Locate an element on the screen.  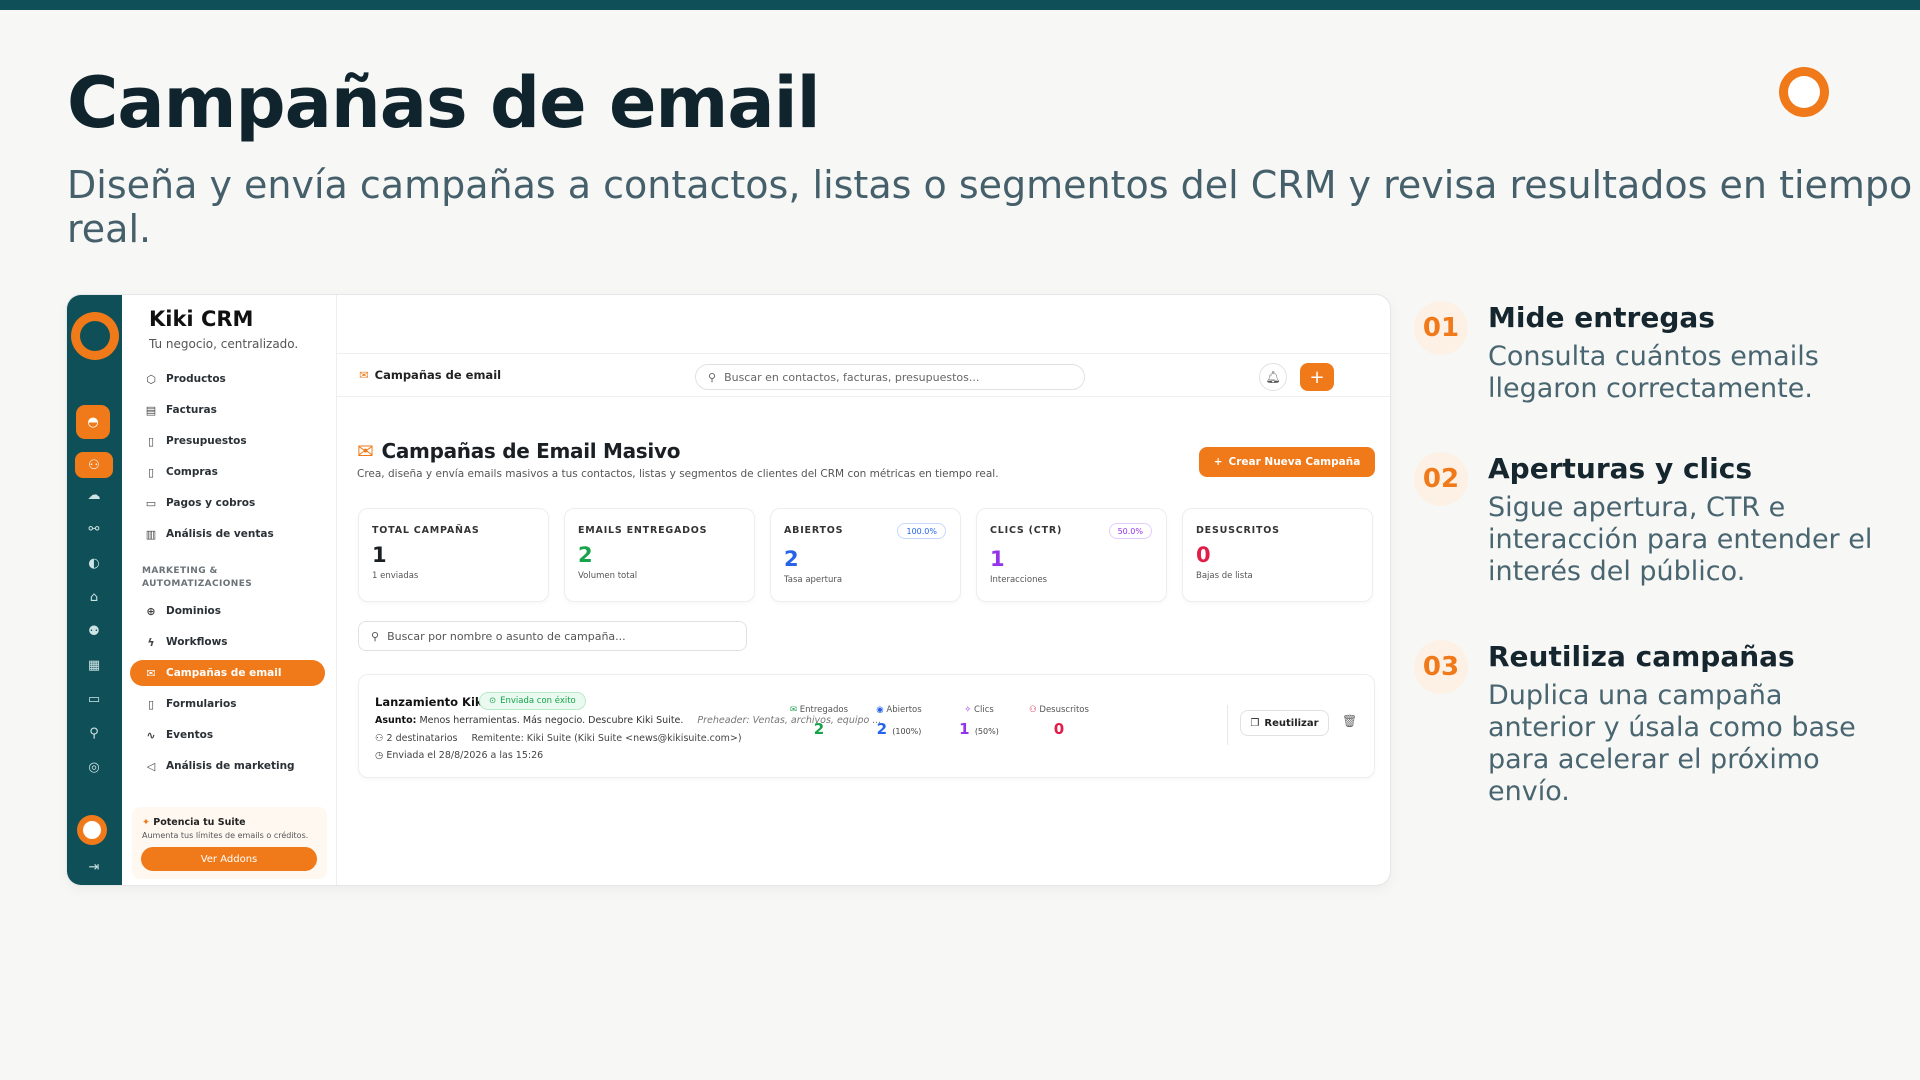
sidebar-item-analisis-marketing: ◁ Análisis de marketing is located at coordinates (227, 766).